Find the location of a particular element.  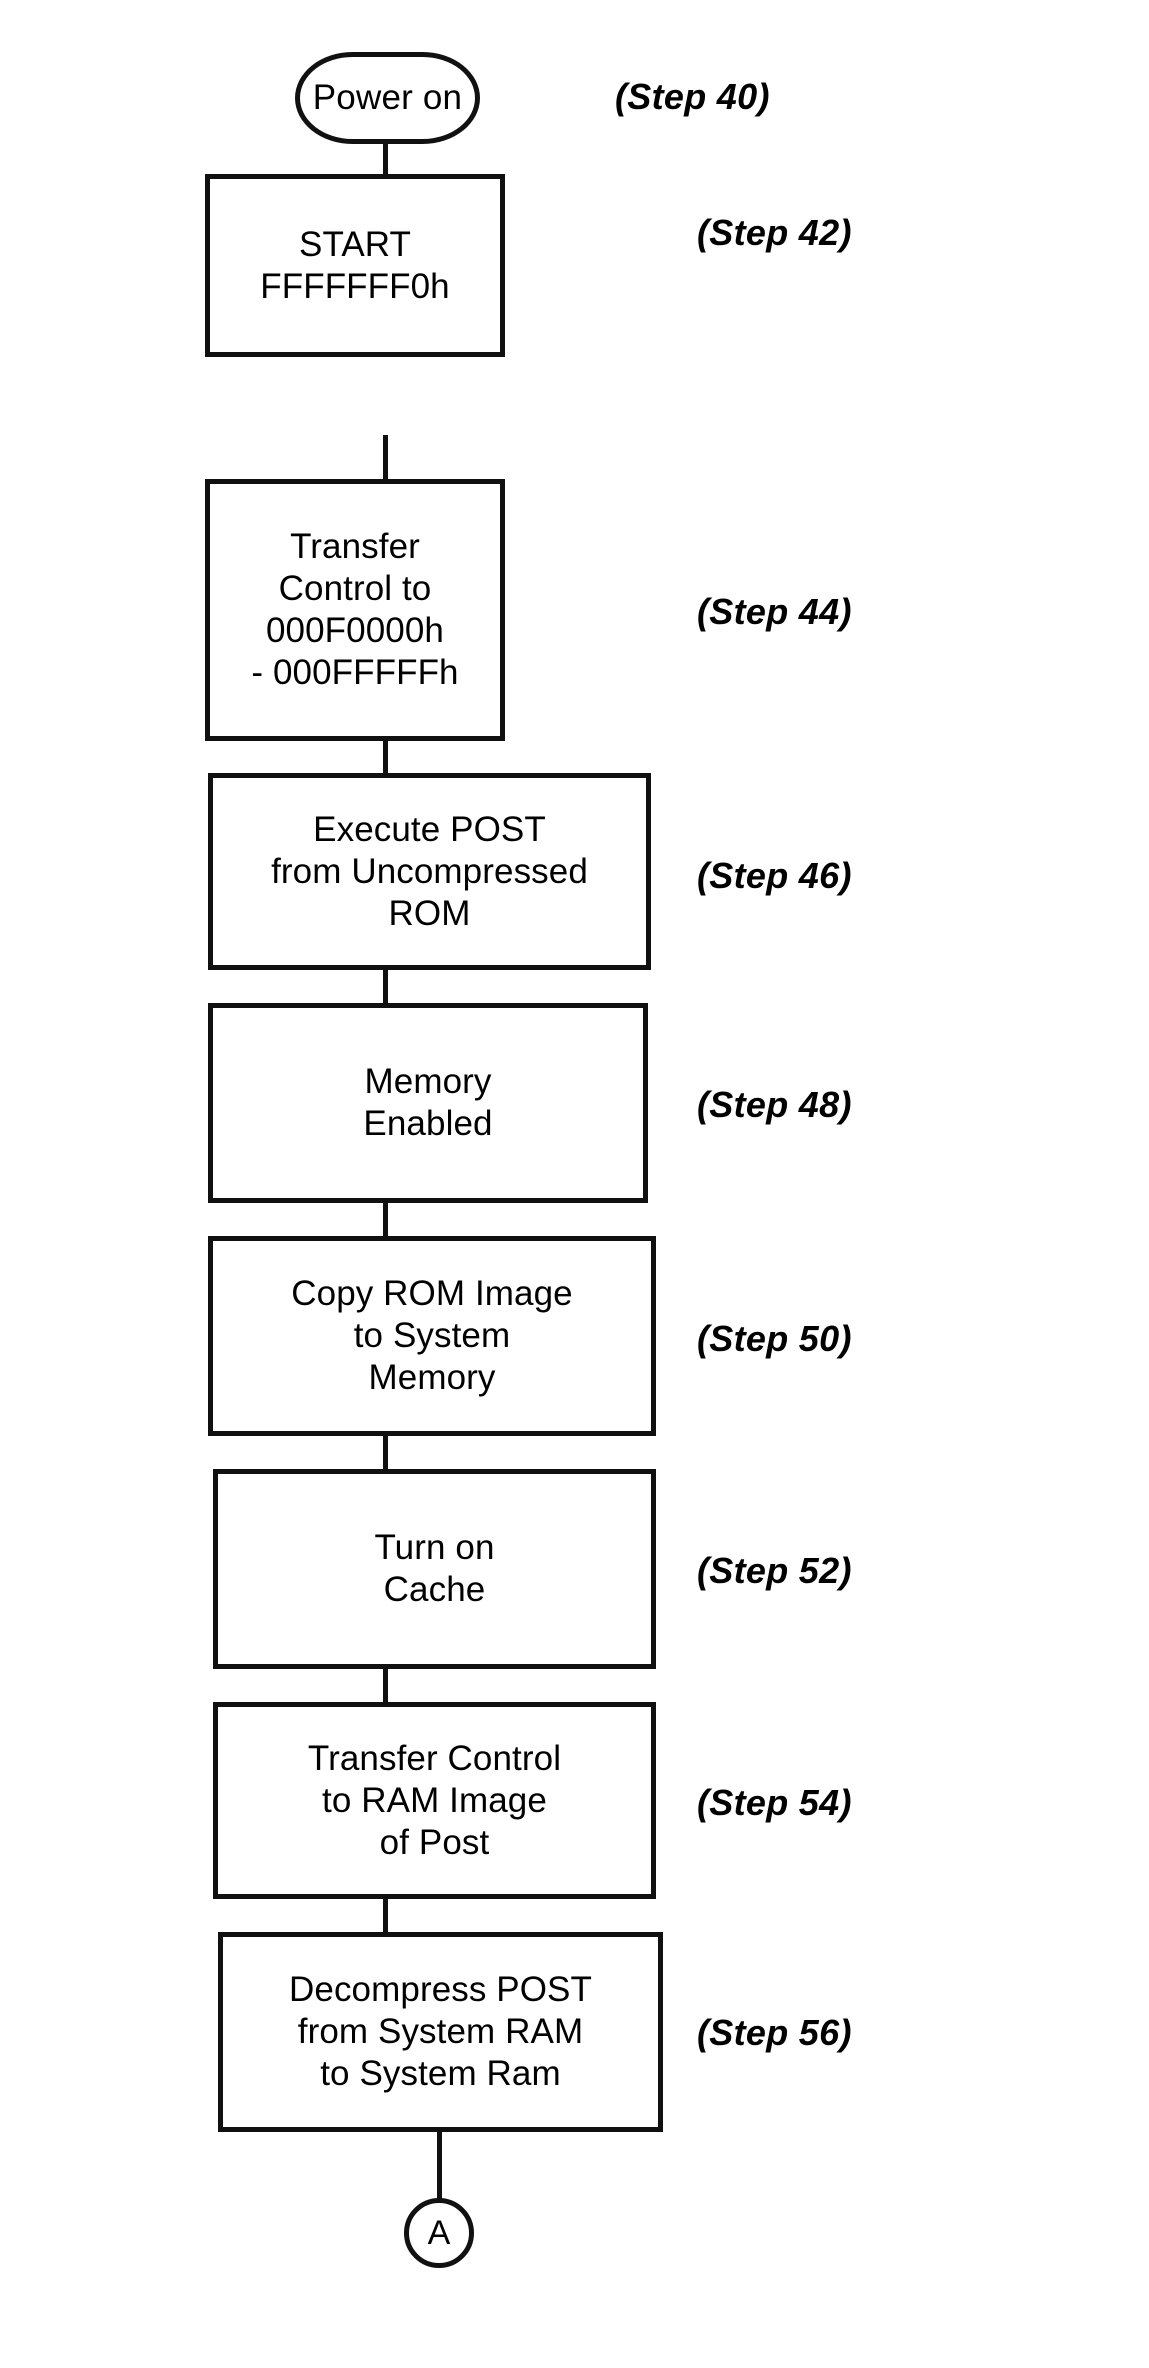

process-box-execute-post-uncompressed-rom-text: Execute POST from Uncompressed ROM is located at coordinates (429, 872).